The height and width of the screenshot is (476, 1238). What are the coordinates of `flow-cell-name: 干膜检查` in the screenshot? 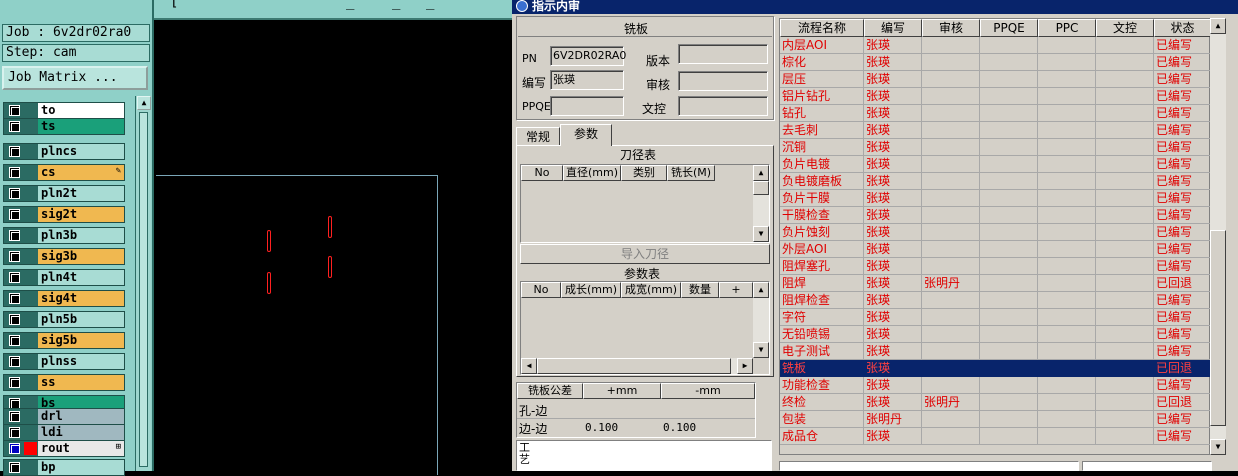 It's located at (822, 215).